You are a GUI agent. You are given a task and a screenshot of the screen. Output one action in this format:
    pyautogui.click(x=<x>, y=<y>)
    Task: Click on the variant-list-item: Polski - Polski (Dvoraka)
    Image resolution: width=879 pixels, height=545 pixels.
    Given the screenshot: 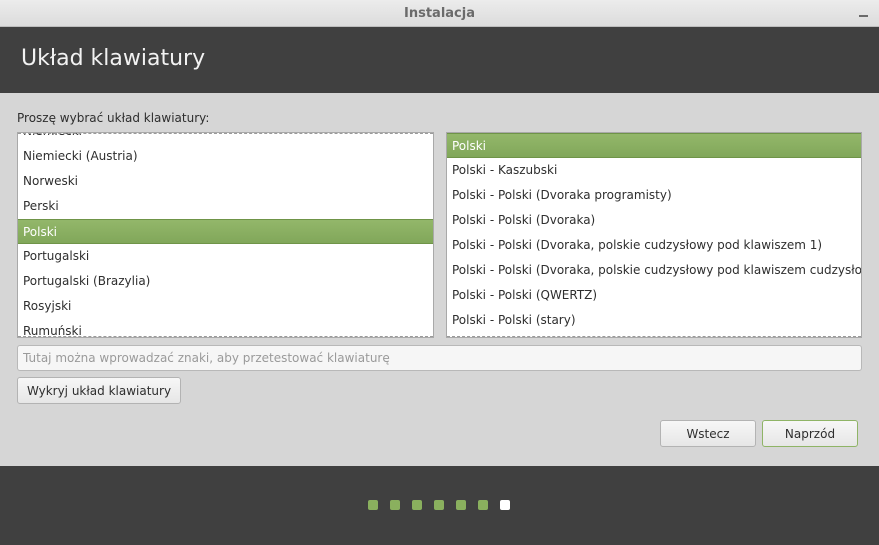 What is the action you would take?
    pyautogui.click(x=654, y=220)
    